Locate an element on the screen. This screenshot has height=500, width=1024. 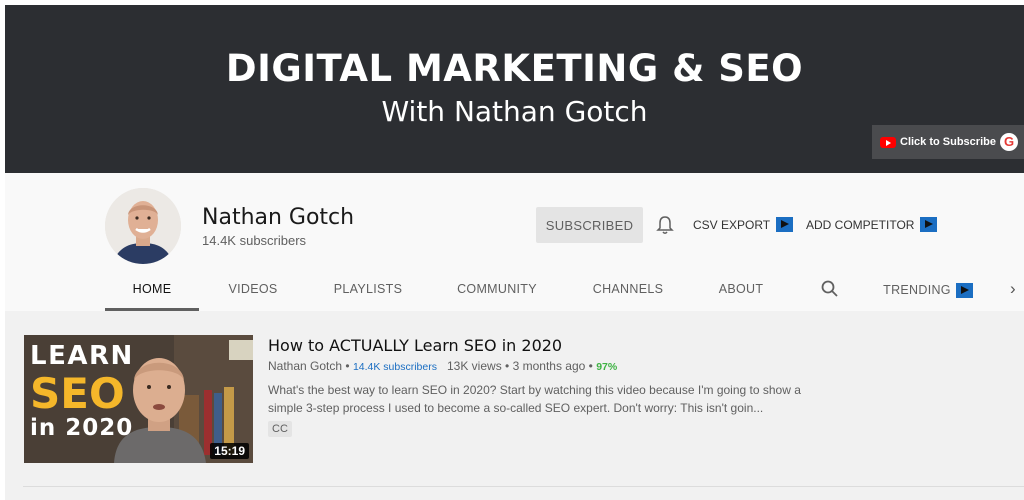
add-competitor-button: ADD COMPETITOR is located at coordinates (872, 224).